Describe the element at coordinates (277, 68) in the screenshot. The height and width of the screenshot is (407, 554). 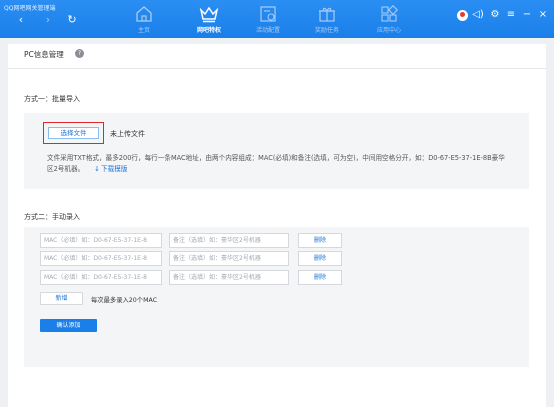
I see `divider` at that location.